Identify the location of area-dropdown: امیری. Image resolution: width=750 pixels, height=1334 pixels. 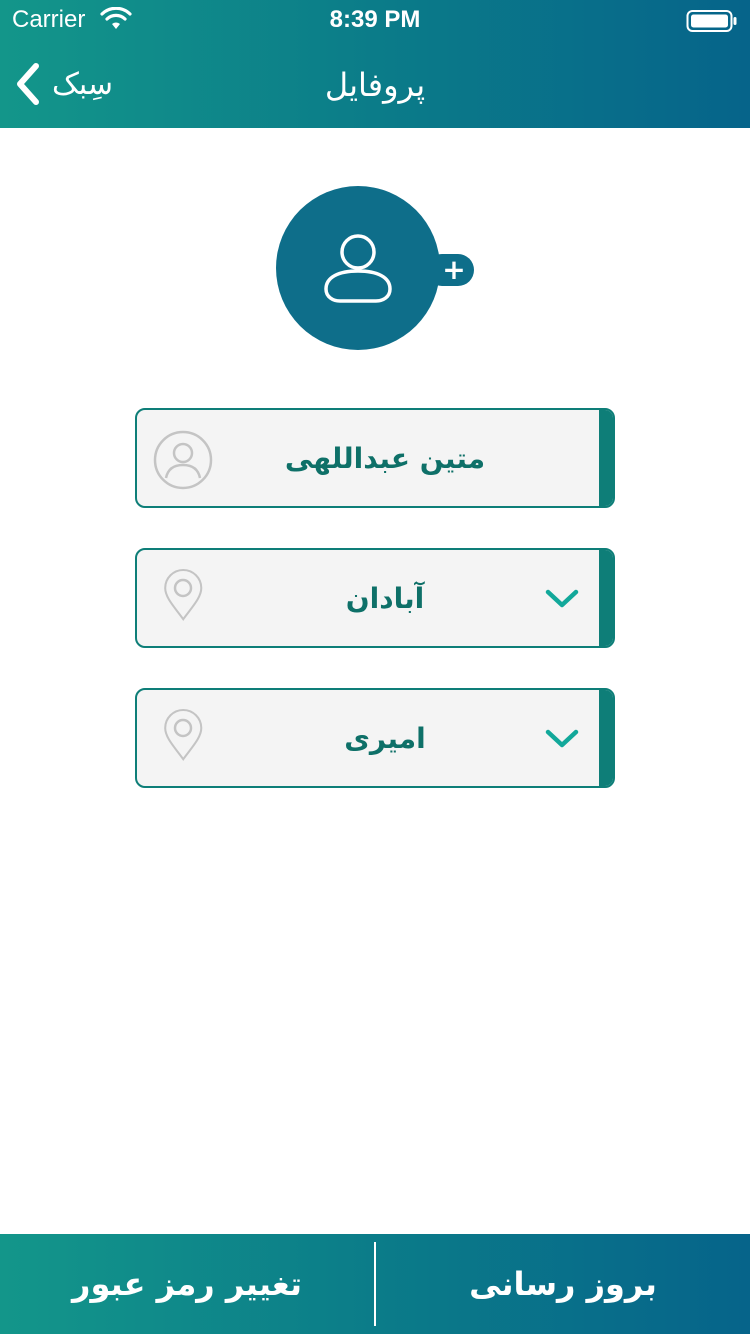
(375, 738).